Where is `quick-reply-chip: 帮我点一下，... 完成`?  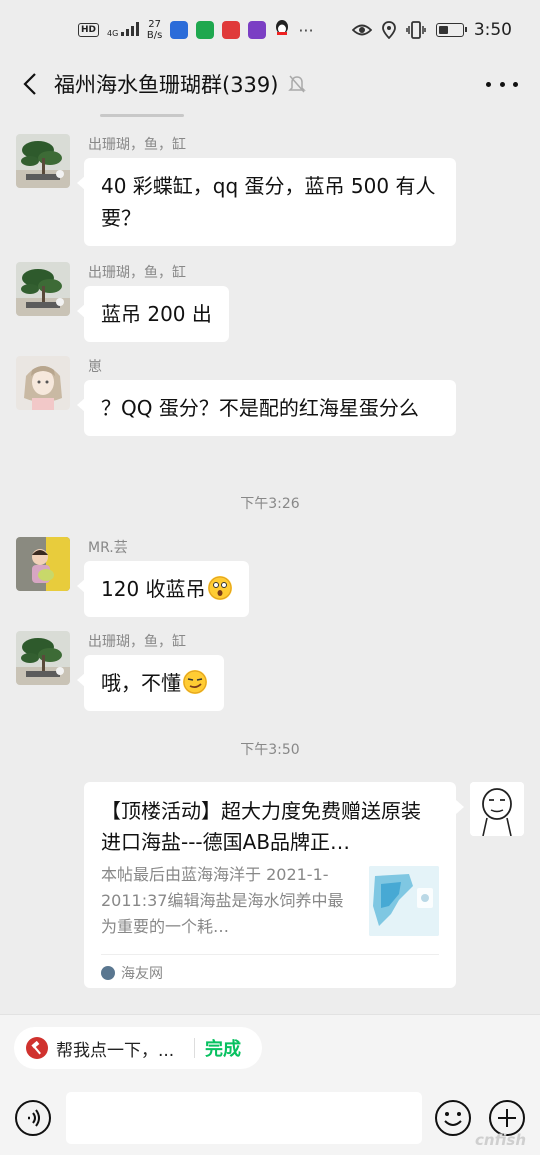
quick-reply-chip: 帮我点一下，... 完成 is located at coordinates (138, 1048).